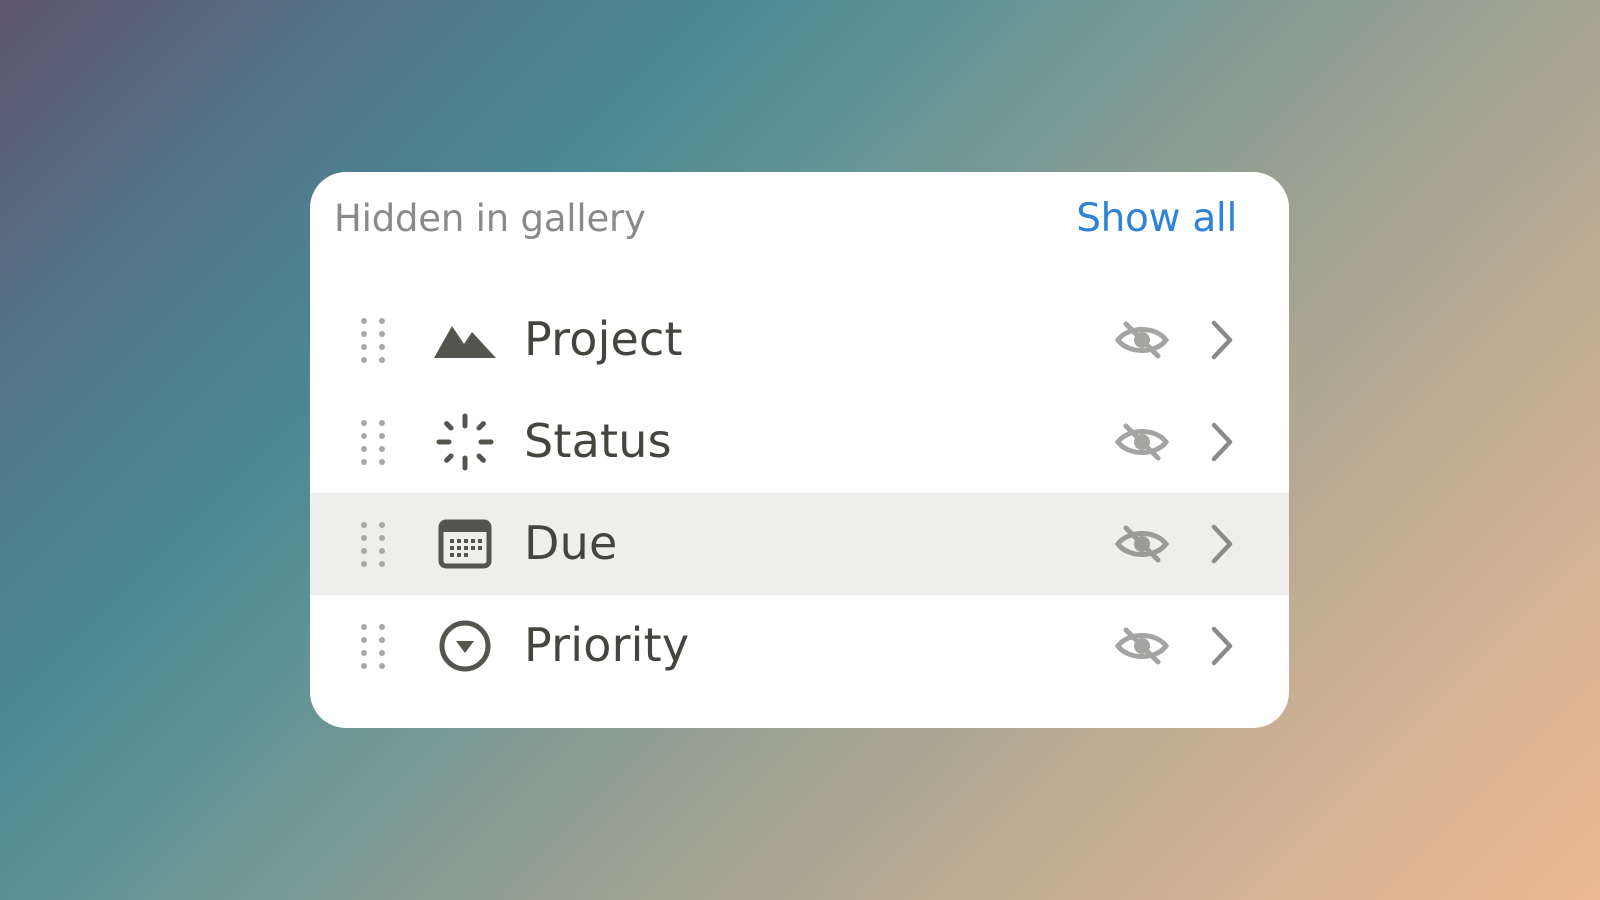 The height and width of the screenshot is (900, 1600). I want to click on panel-header: Hidden in gallery Show all, so click(785, 218).